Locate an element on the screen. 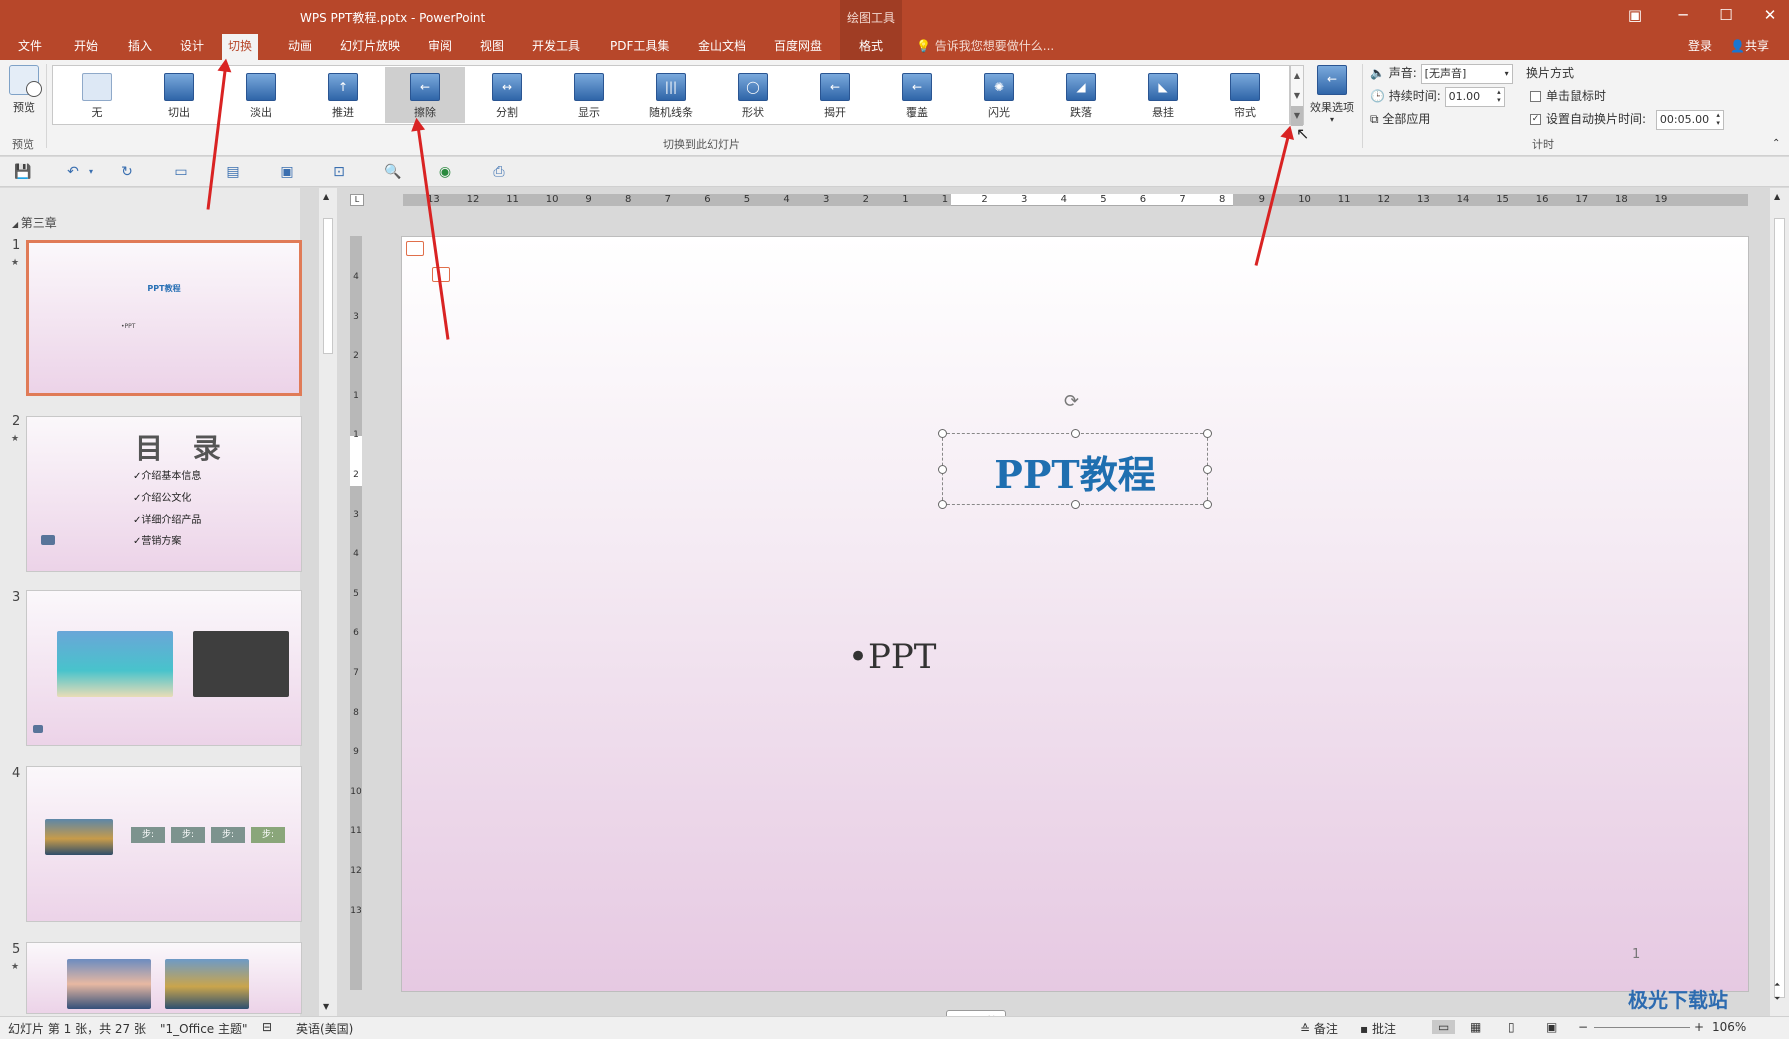 The width and height of the screenshot is (1789, 1039). apply-all-button: ⧉ 全部应用 is located at coordinates (1400, 119).